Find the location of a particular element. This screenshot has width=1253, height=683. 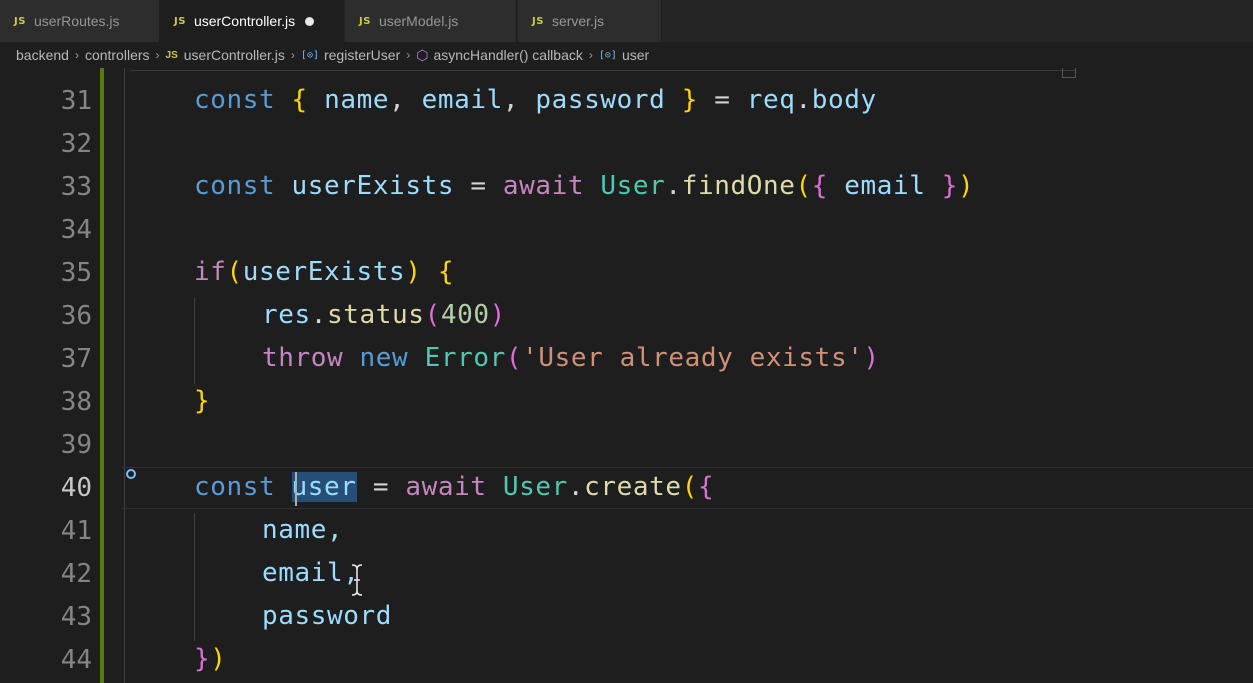

tab-label: userRoutes.js is located at coordinates (76, 21).